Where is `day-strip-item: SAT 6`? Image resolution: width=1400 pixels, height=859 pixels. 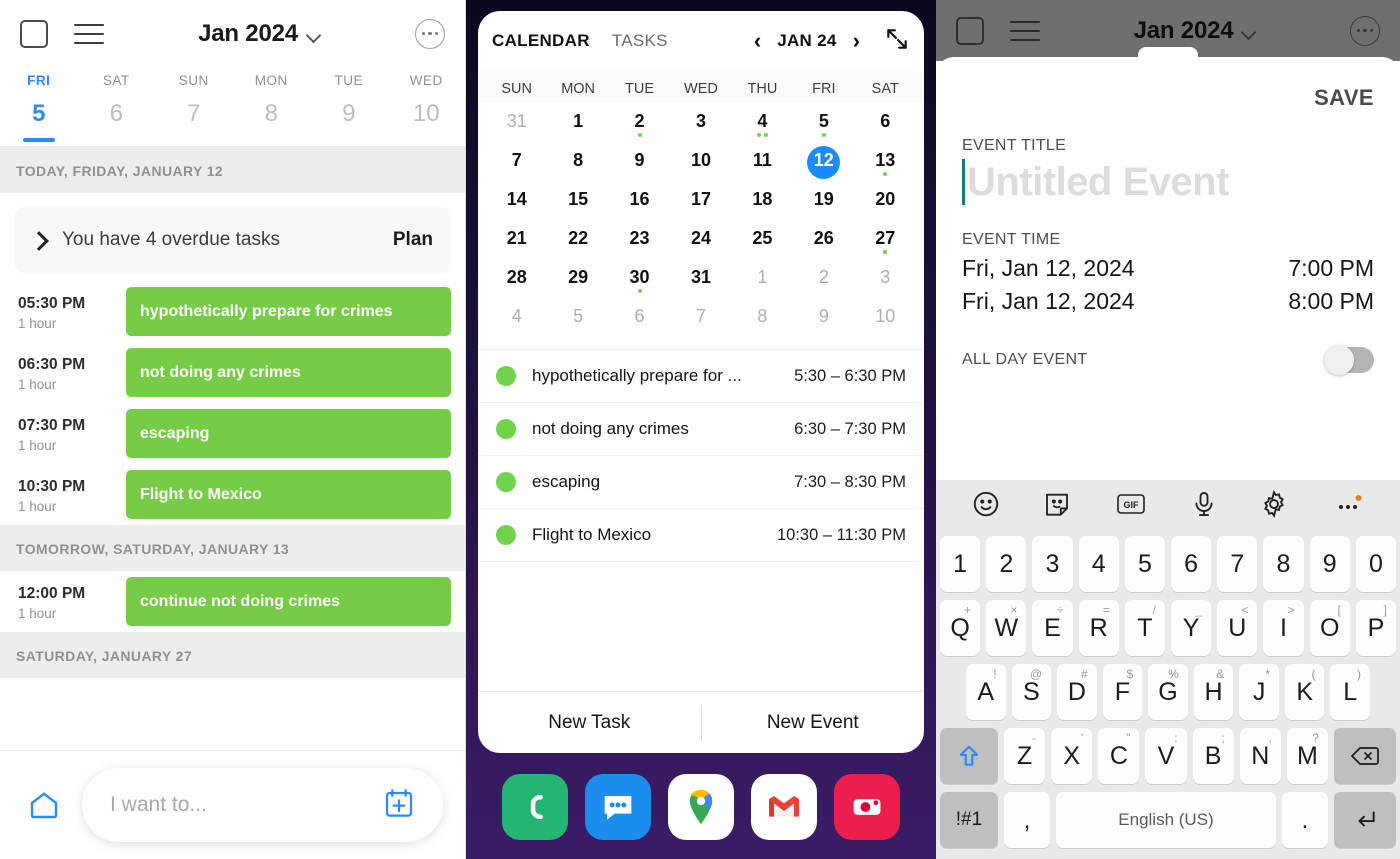
day-strip-item: SAT 6 is located at coordinates (117, 106).